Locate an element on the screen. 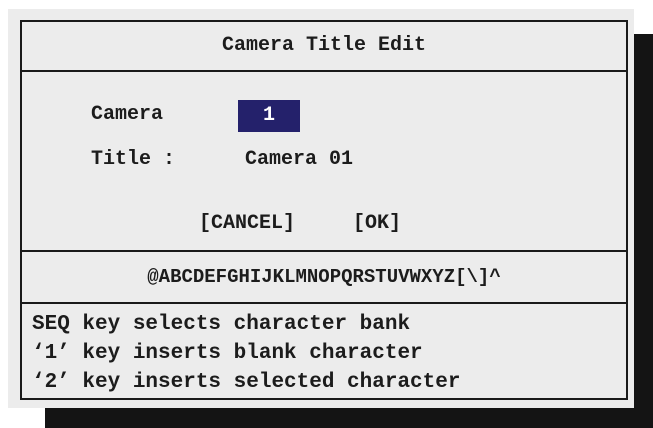 The height and width of the screenshot is (428, 653). camera-number-field: 1 is located at coordinates (269, 116).